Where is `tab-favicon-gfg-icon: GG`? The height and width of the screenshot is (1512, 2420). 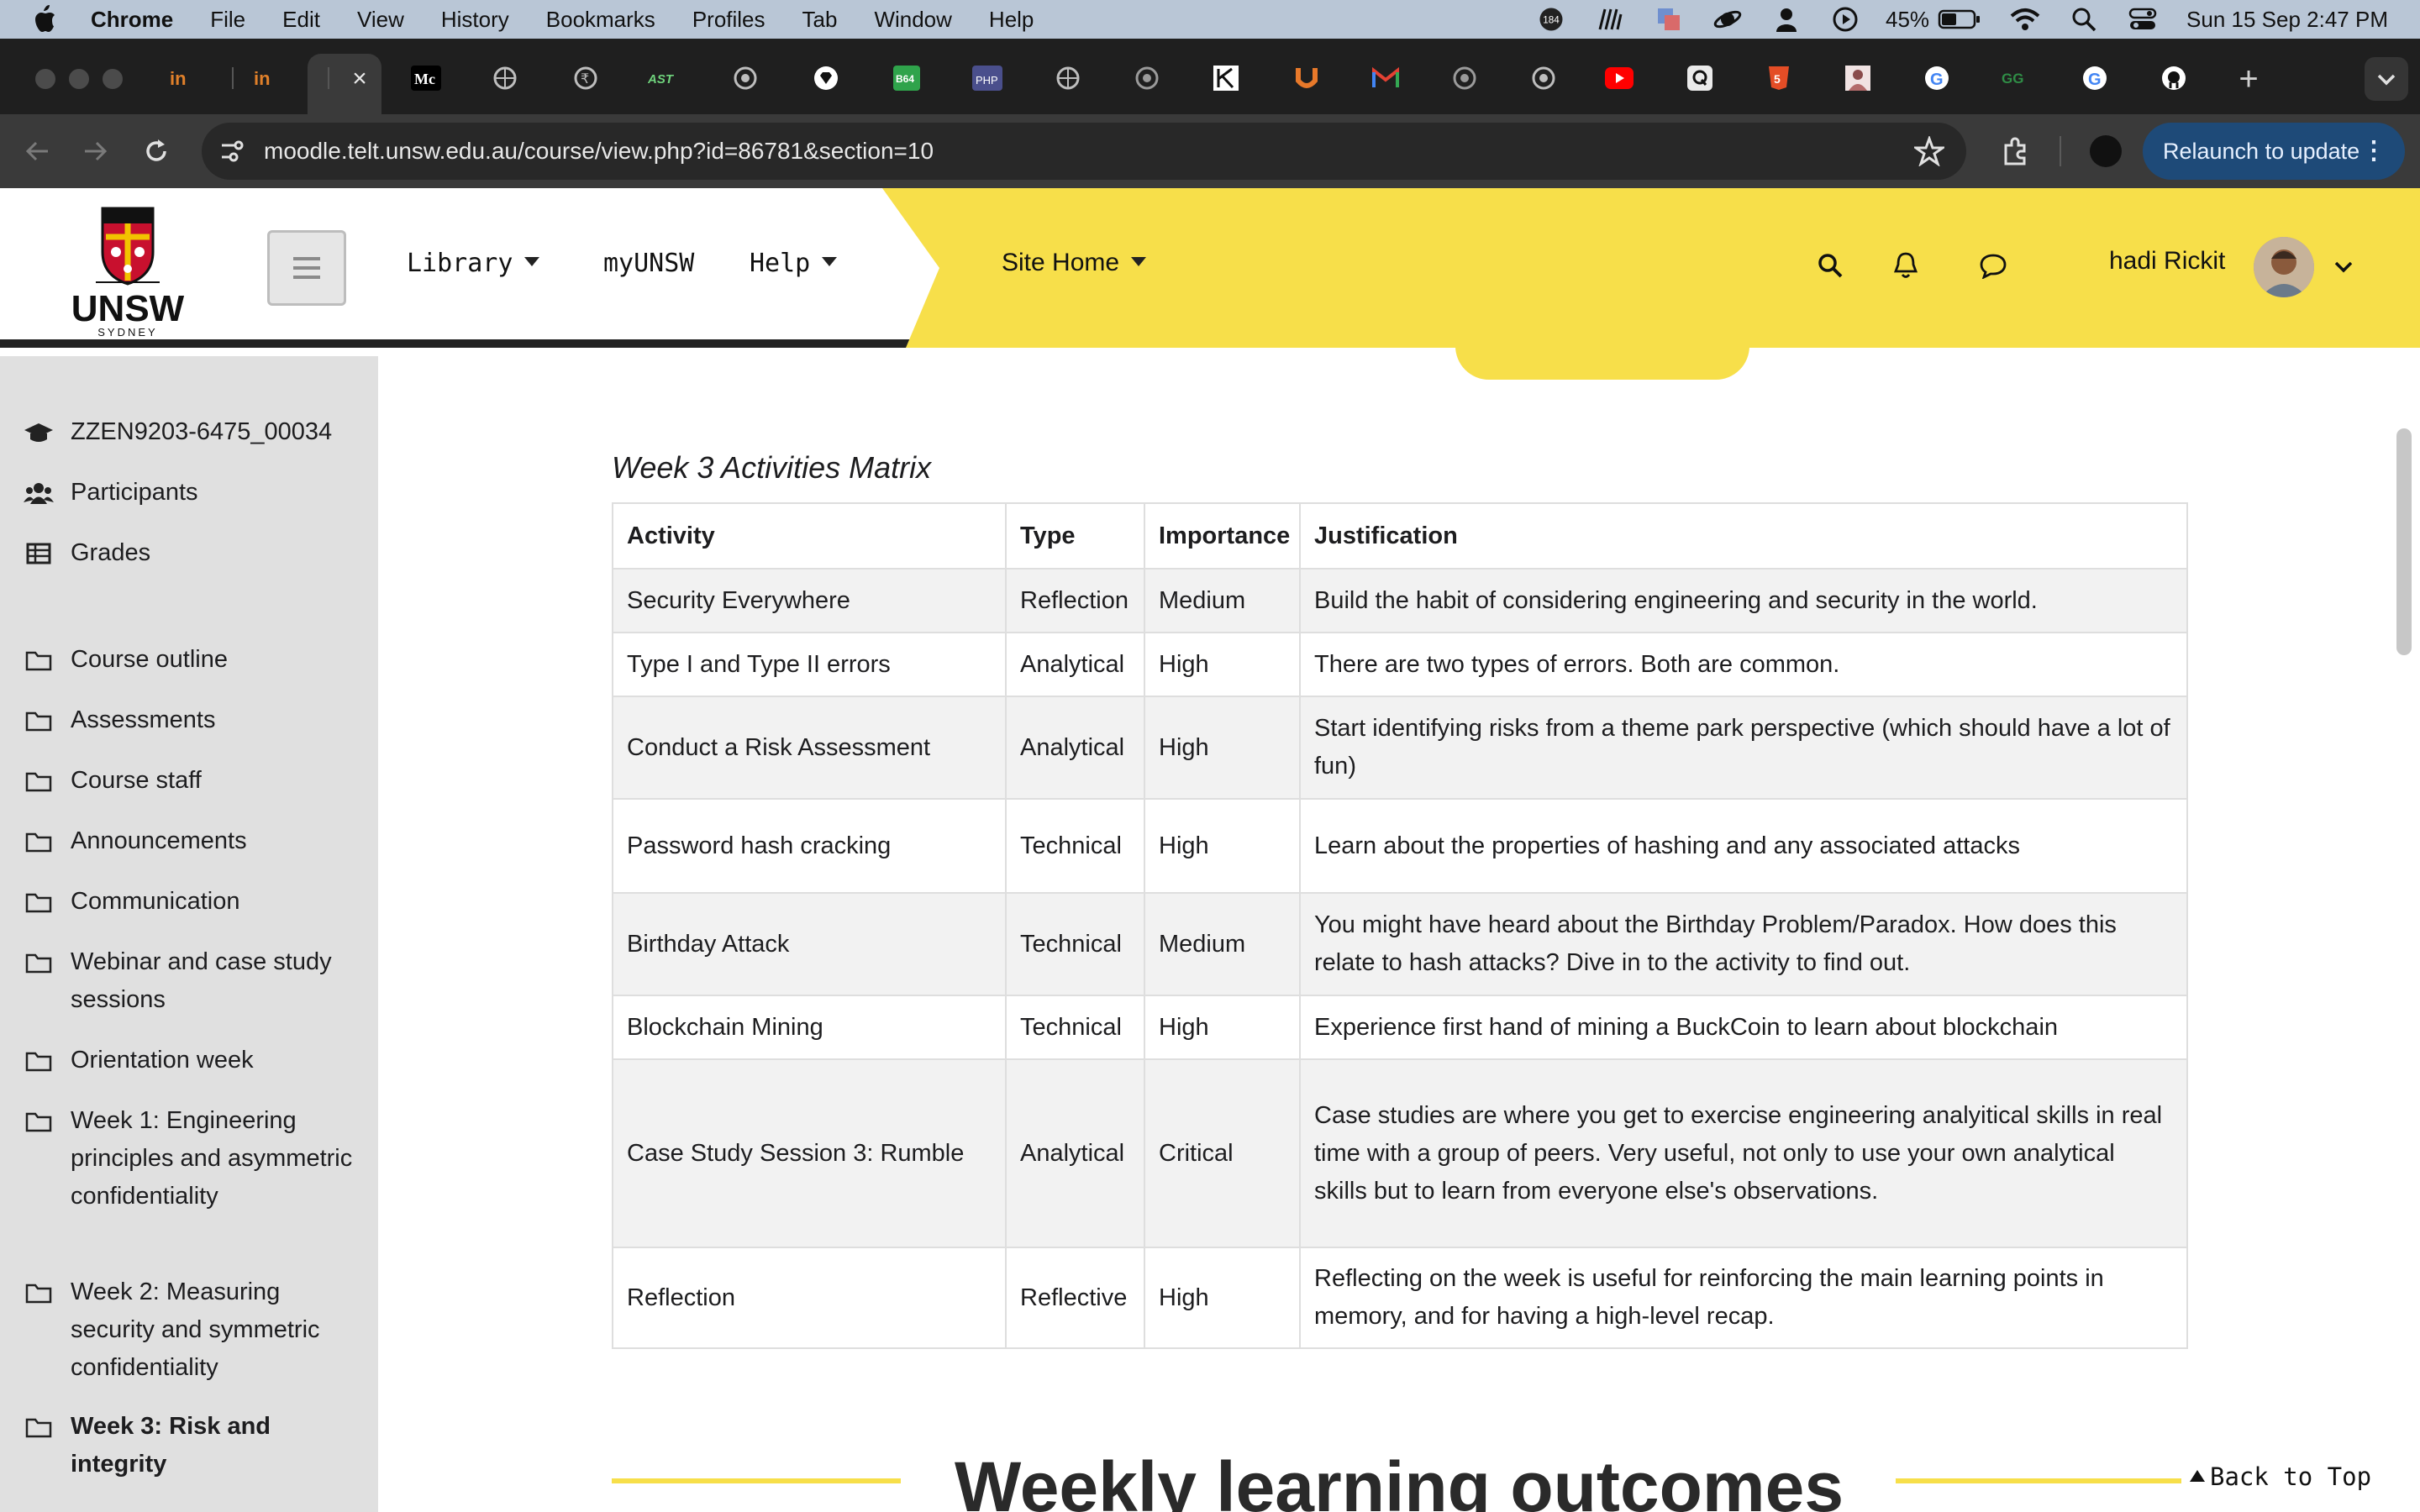 tab-favicon-gfg-icon: GG is located at coordinates (2015, 78).